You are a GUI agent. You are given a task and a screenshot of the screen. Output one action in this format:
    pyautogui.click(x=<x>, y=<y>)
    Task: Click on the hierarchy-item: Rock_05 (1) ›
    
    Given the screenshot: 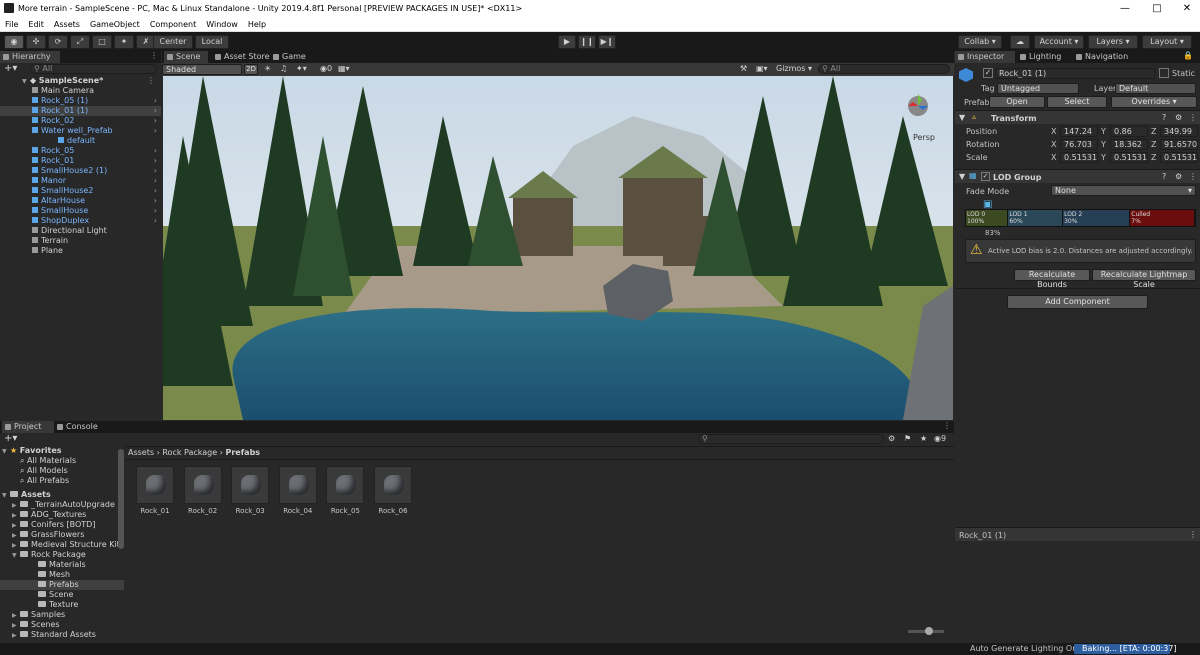 What is the action you would take?
    pyautogui.click(x=80, y=101)
    